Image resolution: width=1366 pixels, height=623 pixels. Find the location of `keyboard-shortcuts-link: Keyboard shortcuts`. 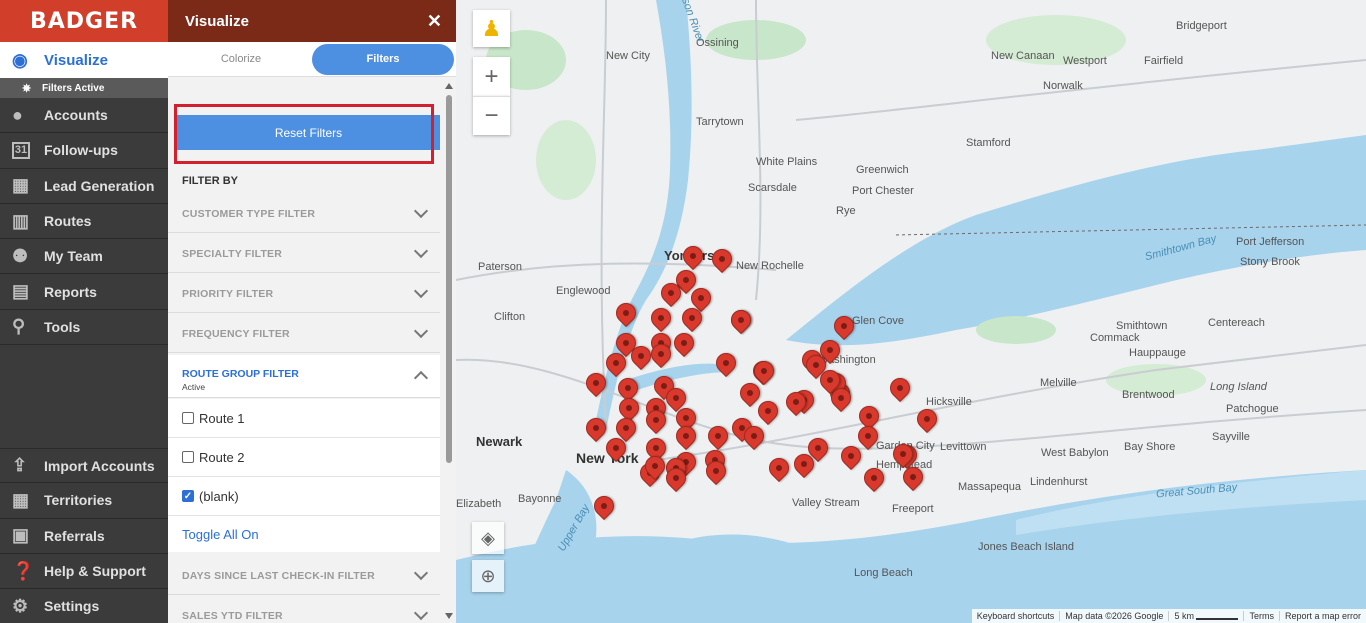

keyboard-shortcuts-link: Keyboard shortcuts is located at coordinates (1016, 616).